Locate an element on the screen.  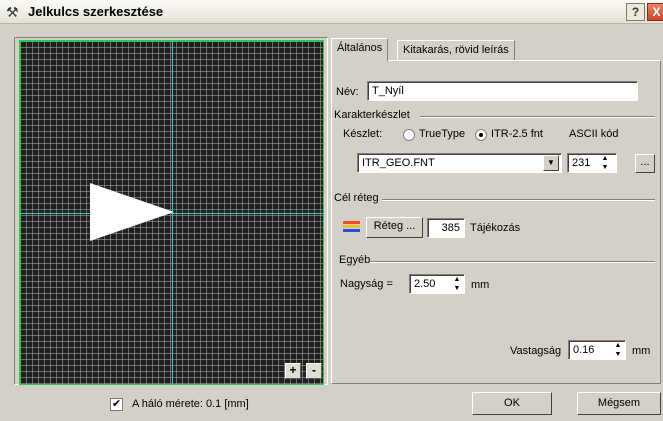
size-unit: mm is located at coordinates (480, 285).